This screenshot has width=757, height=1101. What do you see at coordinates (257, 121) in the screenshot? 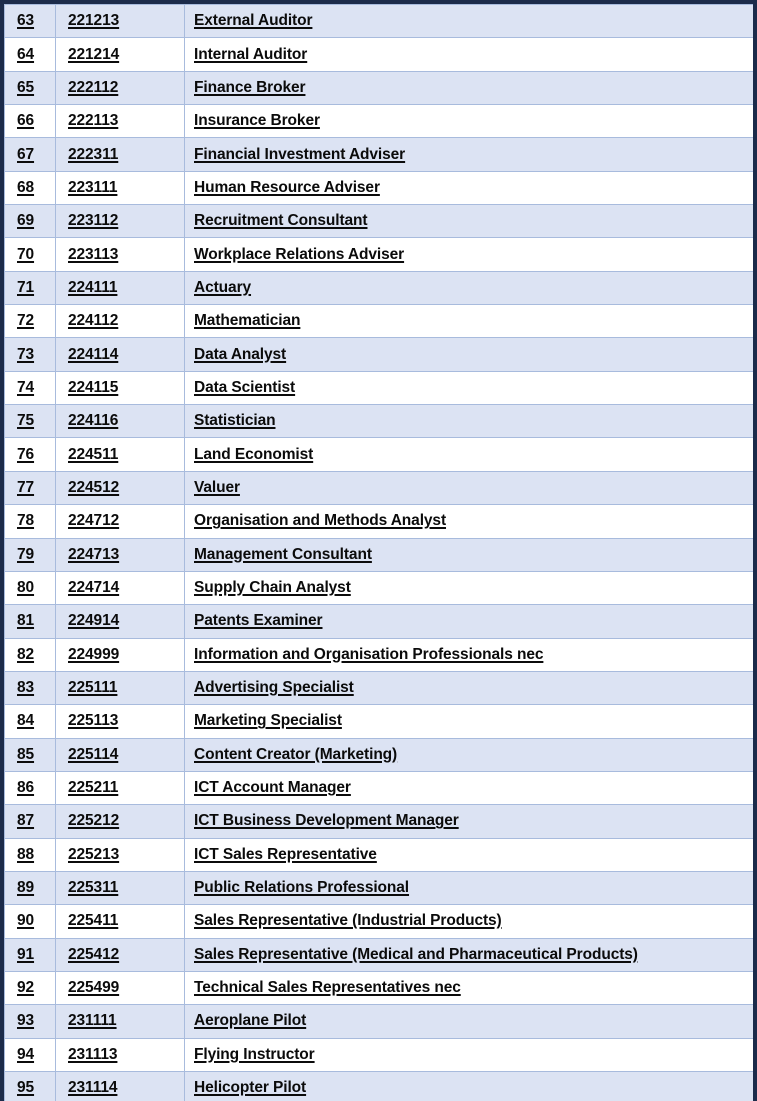
I see `occupation-name-cell-text: Insurance Broker` at bounding box center [257, 121].